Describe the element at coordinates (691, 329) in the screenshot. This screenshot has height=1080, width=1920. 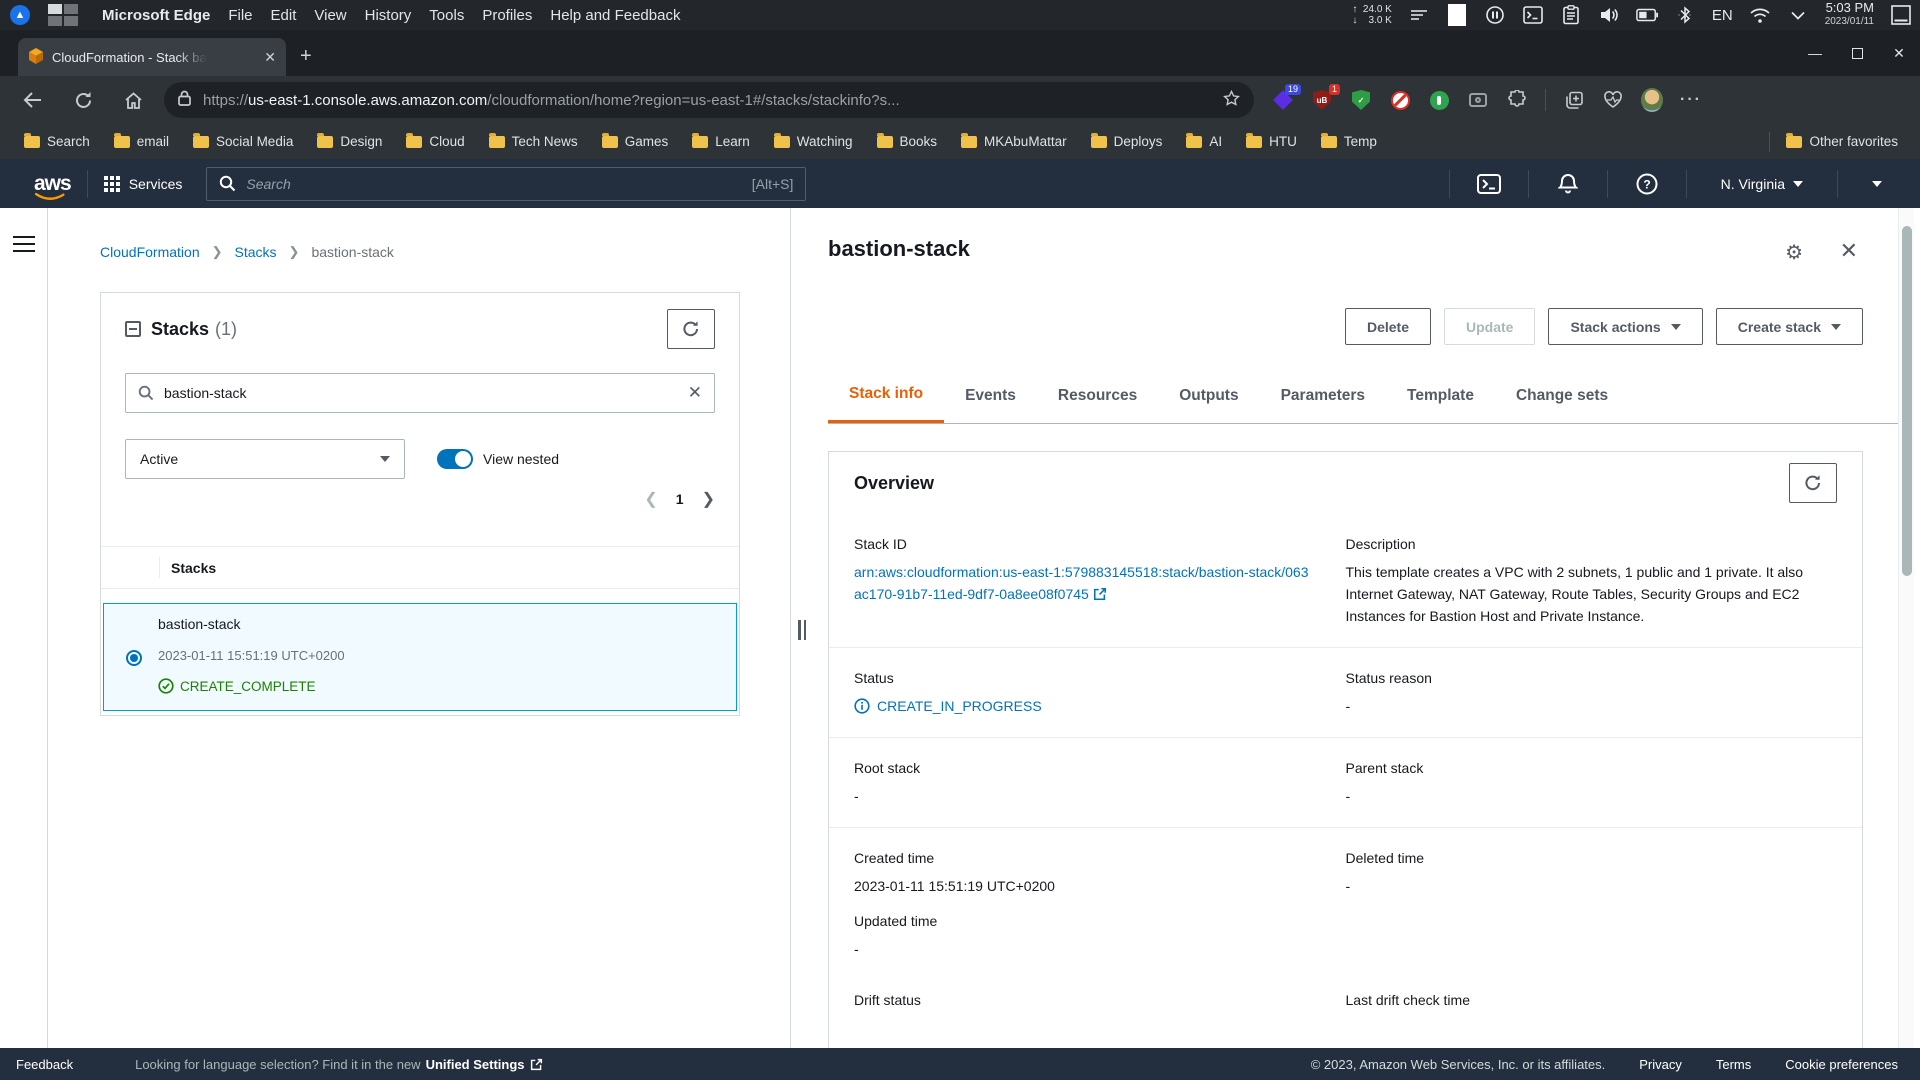
I see `refresh-stacks-button` at that location.